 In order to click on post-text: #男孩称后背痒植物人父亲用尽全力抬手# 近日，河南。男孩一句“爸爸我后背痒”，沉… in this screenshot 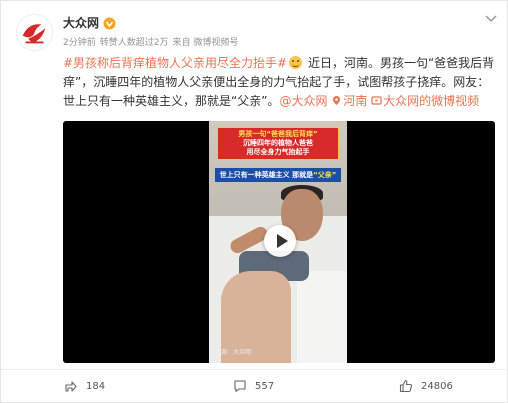, I will do `click(280, 82)`.